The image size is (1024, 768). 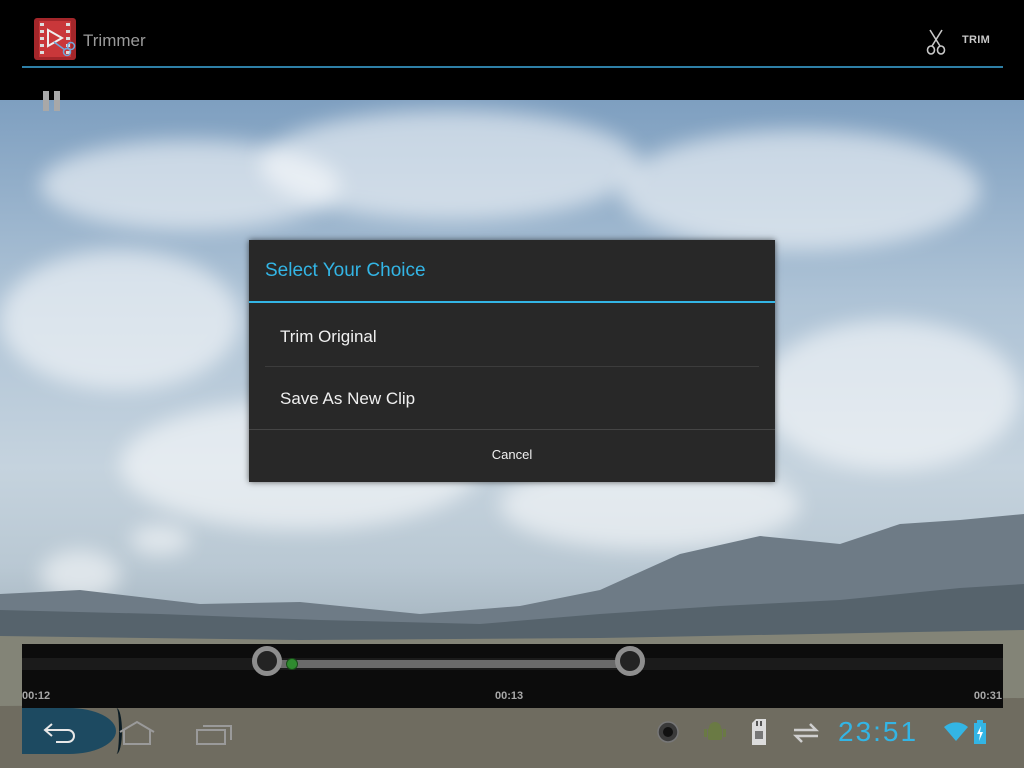 I want to click on wifi-icon, so click(x=956, y=732).